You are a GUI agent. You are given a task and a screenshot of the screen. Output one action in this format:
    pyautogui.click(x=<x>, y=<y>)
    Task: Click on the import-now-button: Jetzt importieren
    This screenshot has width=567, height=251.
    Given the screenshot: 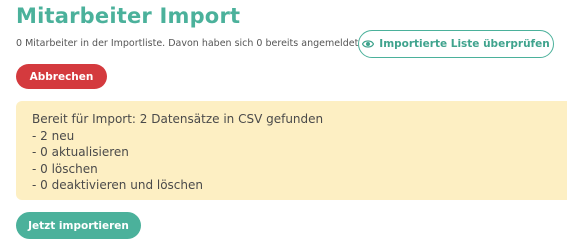 What is the action you would take?
    pyautogui.click(x=78, y=225)
    